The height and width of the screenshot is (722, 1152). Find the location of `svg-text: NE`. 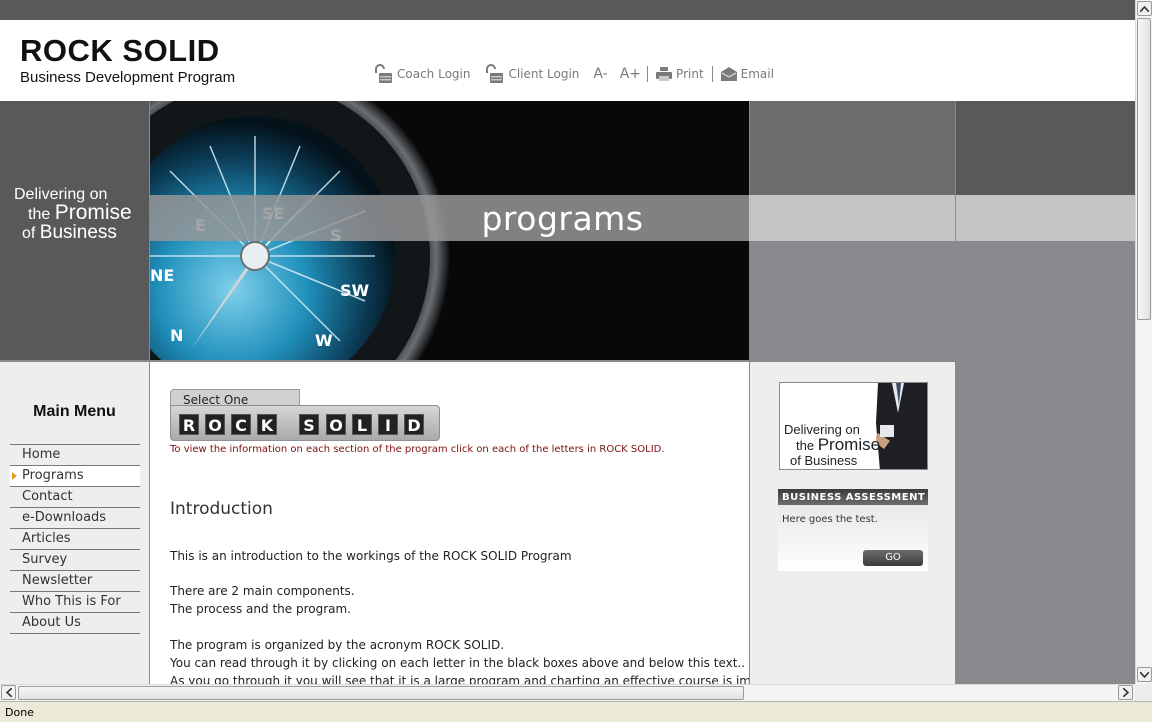

svg-text: NE is located at coordinates (162, 275).